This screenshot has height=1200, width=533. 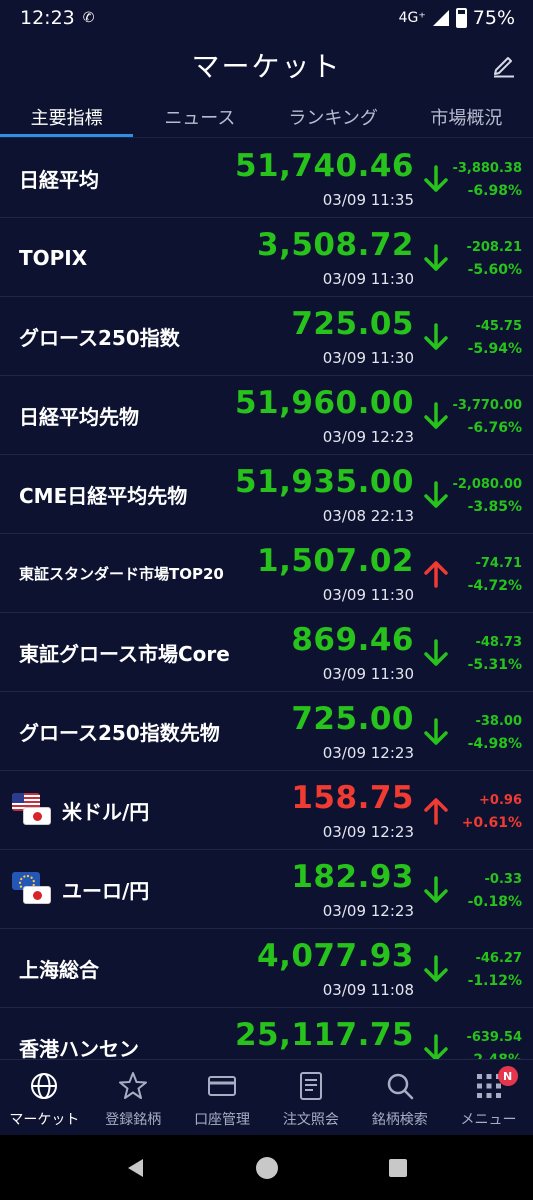 I want to click on status-right: 4G⁺ 75%, so click(x=457, y=18).